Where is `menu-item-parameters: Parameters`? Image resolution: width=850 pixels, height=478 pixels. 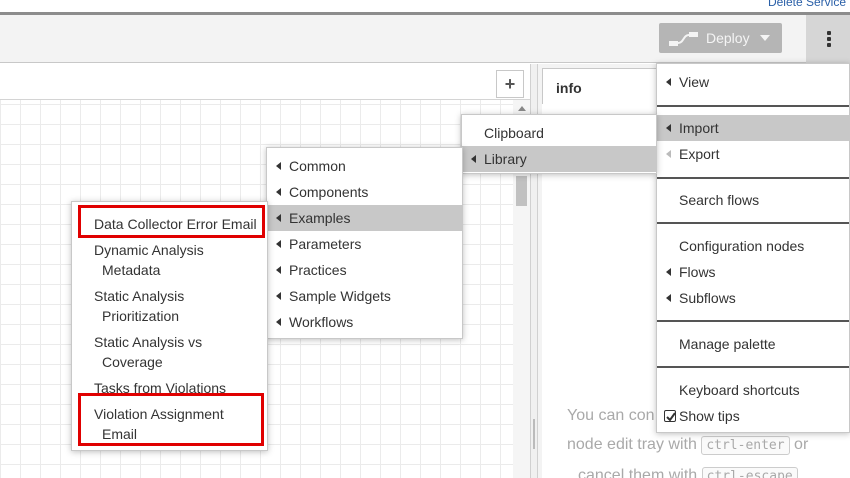
menu-item-parameters: Parameters is located at coordinates (364, 244).